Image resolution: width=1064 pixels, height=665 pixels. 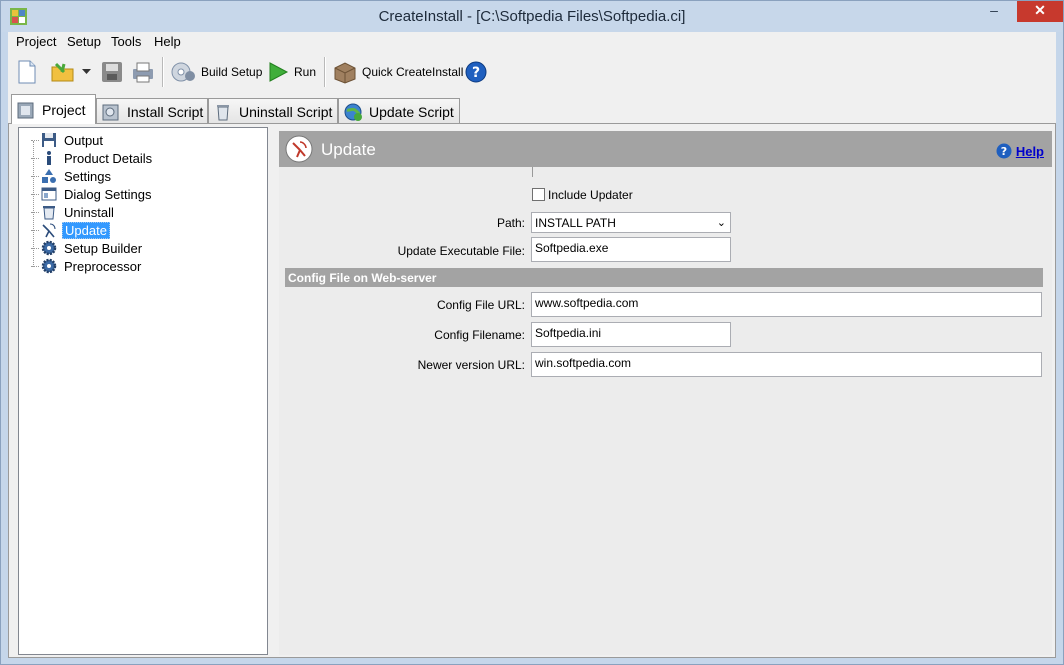 I want to click on question-icon: ?, so click(x=1004, y=151).